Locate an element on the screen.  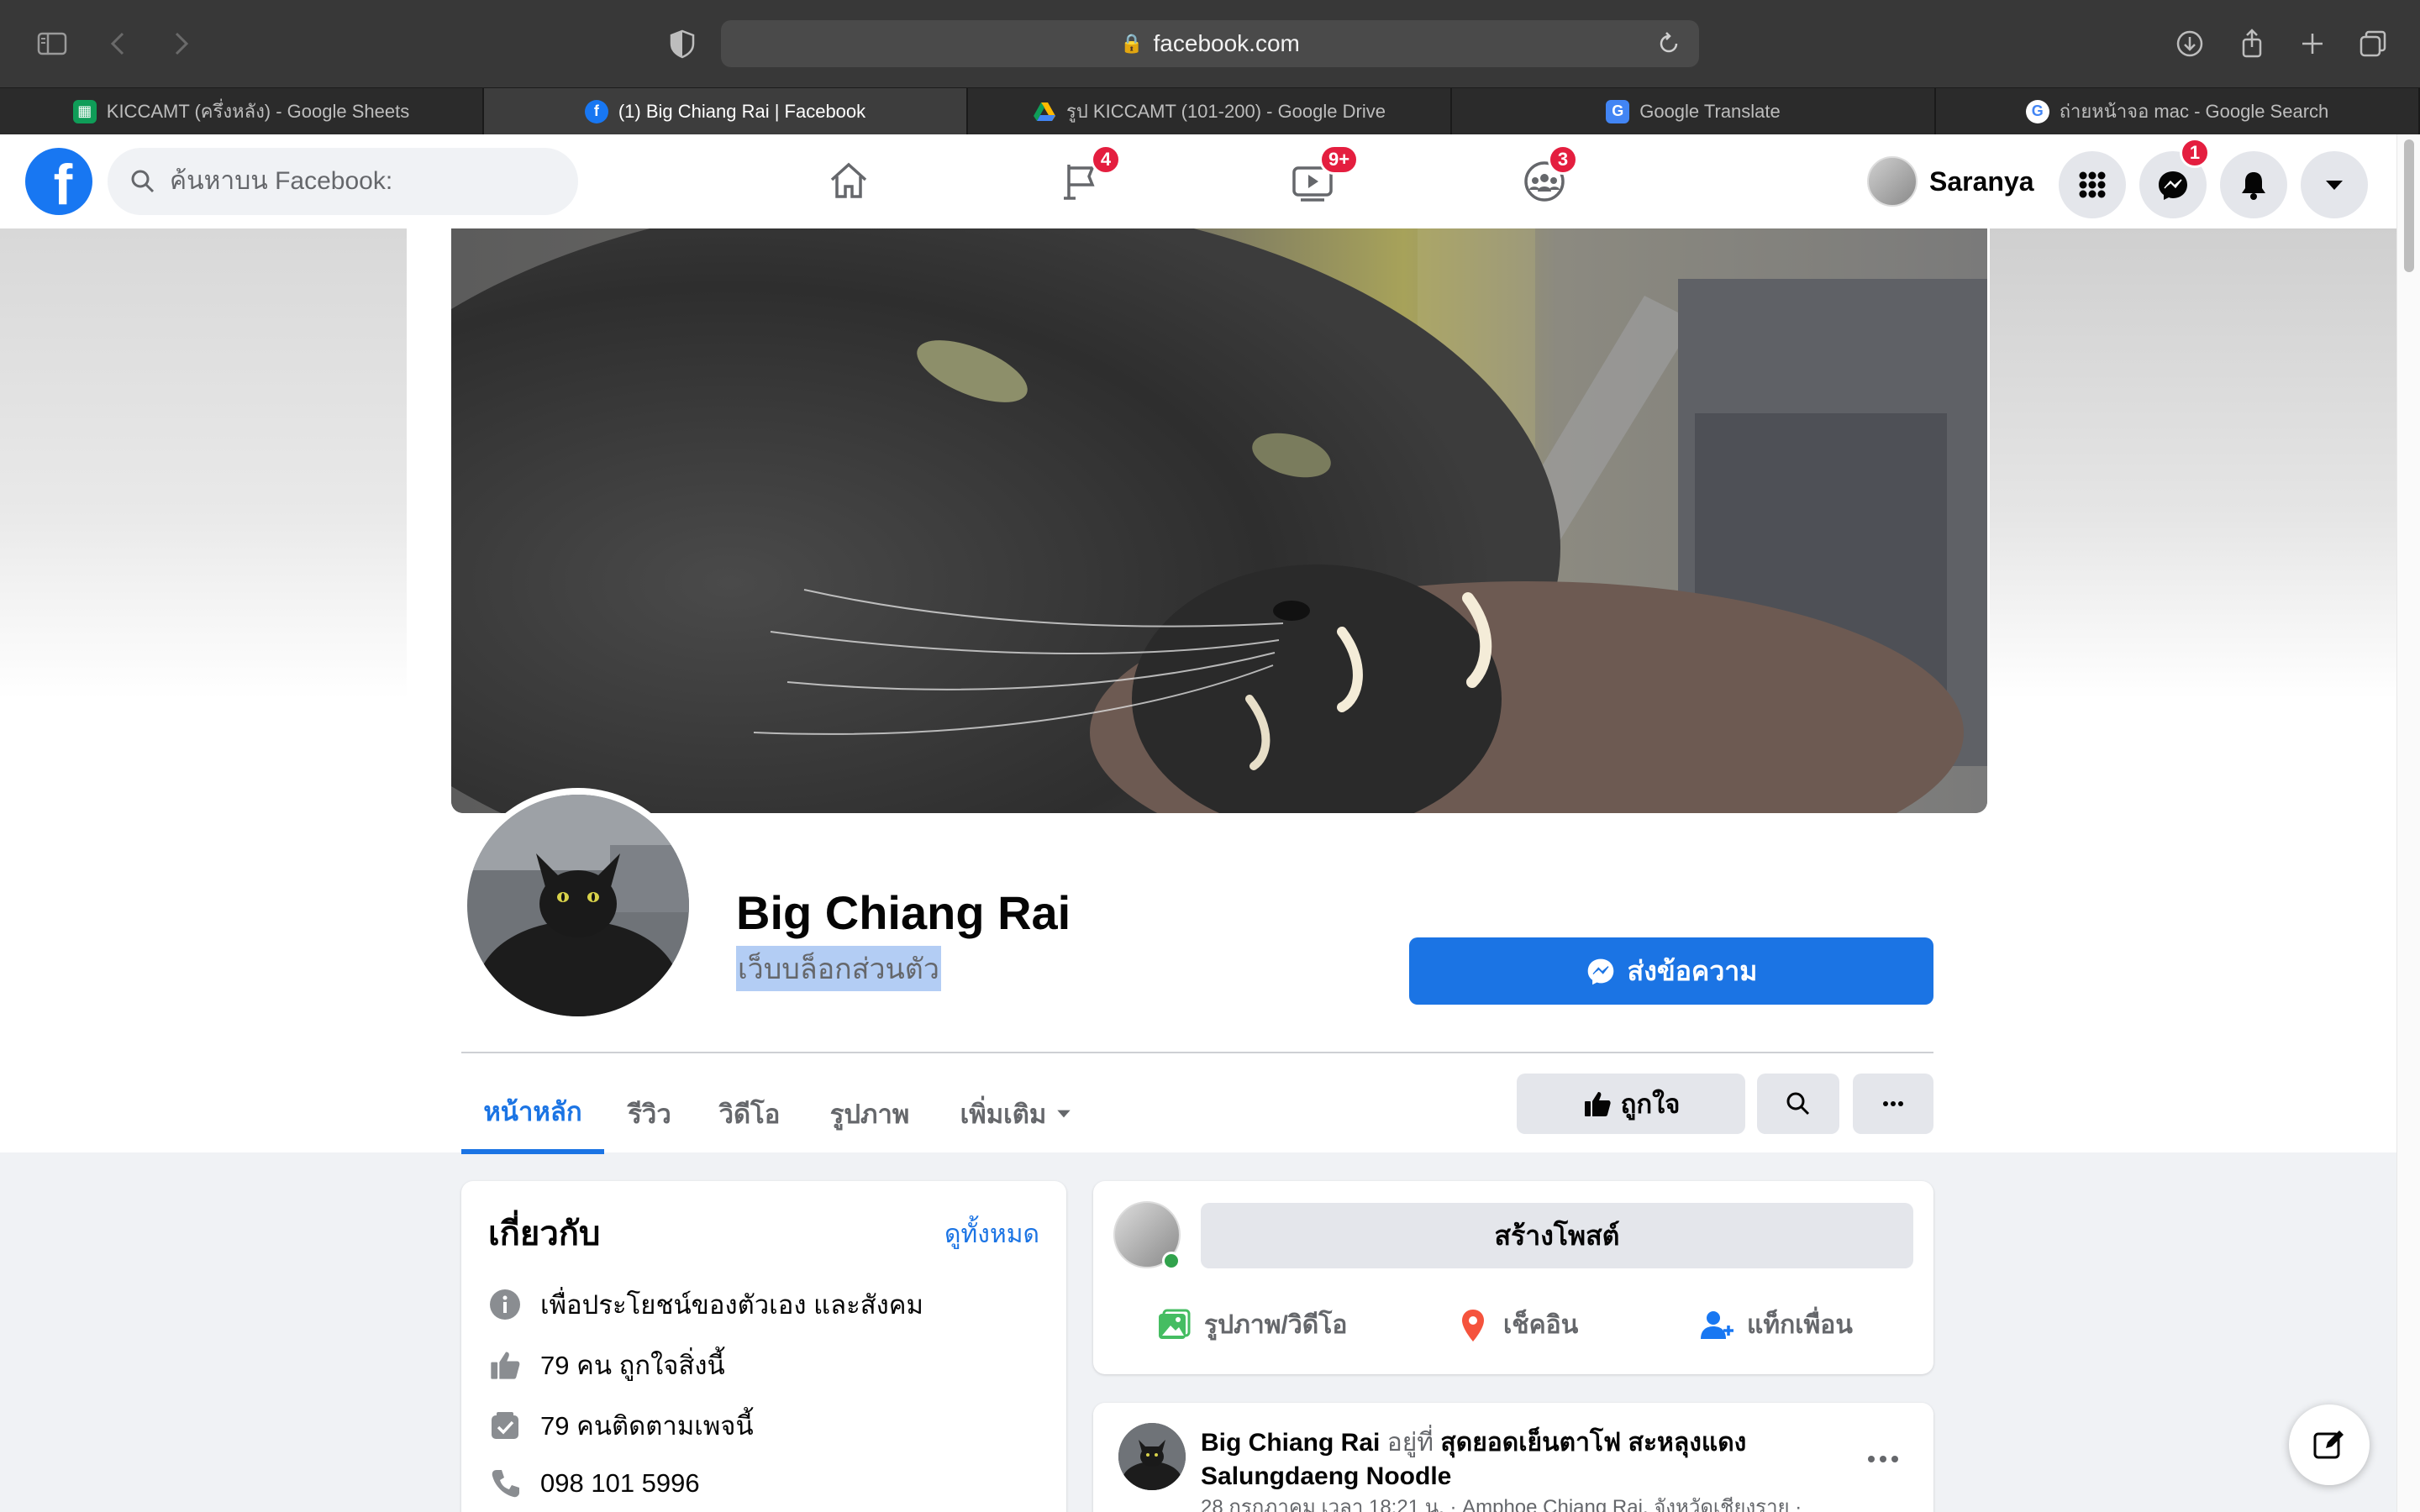
nav-groups: 3 is located at coordinates (1544, 181).